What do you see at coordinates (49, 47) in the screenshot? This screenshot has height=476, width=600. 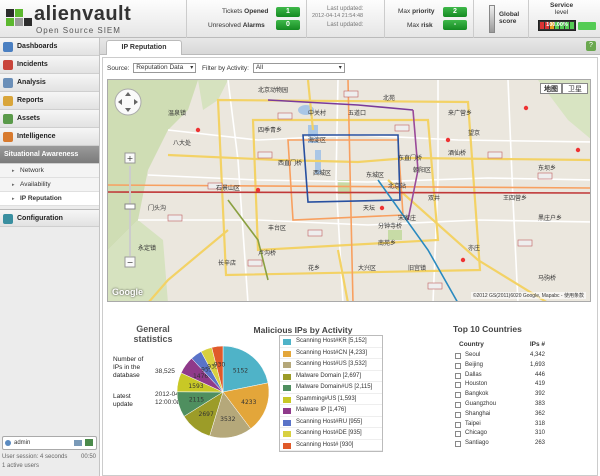 I see `sidebar-item-dashboards: Dashboards` at bounding box center [49, 47].